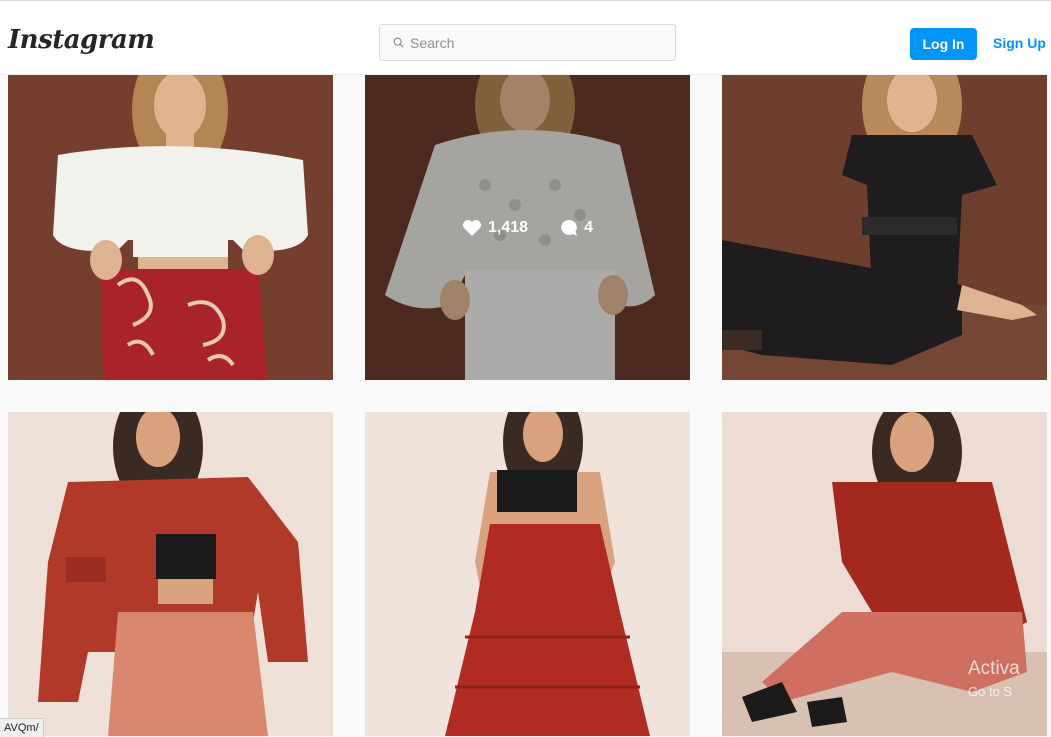  Describe the element at coordinates (588, 227) in the screenshot. I see `comments-count: 4` at that location.